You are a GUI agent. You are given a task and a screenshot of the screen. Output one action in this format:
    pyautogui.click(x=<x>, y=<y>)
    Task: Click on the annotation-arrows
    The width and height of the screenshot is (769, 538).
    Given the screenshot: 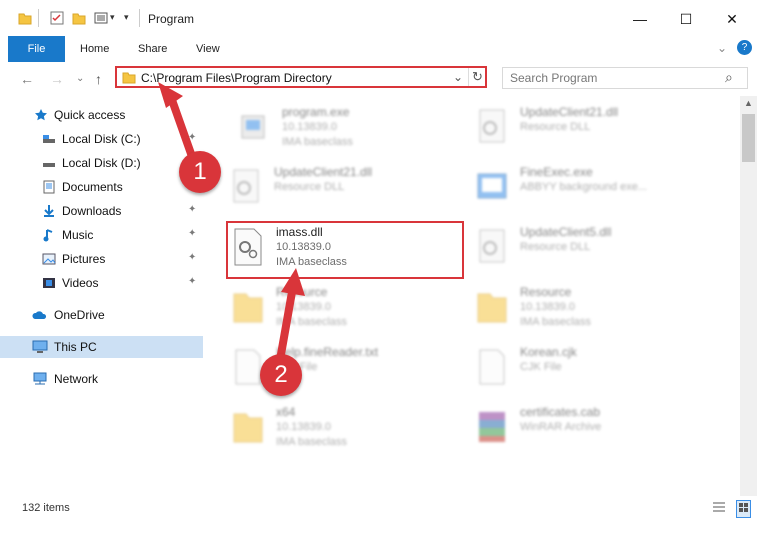 What is the action you would take?
    pyautogui.click(x=231, y=223)
    